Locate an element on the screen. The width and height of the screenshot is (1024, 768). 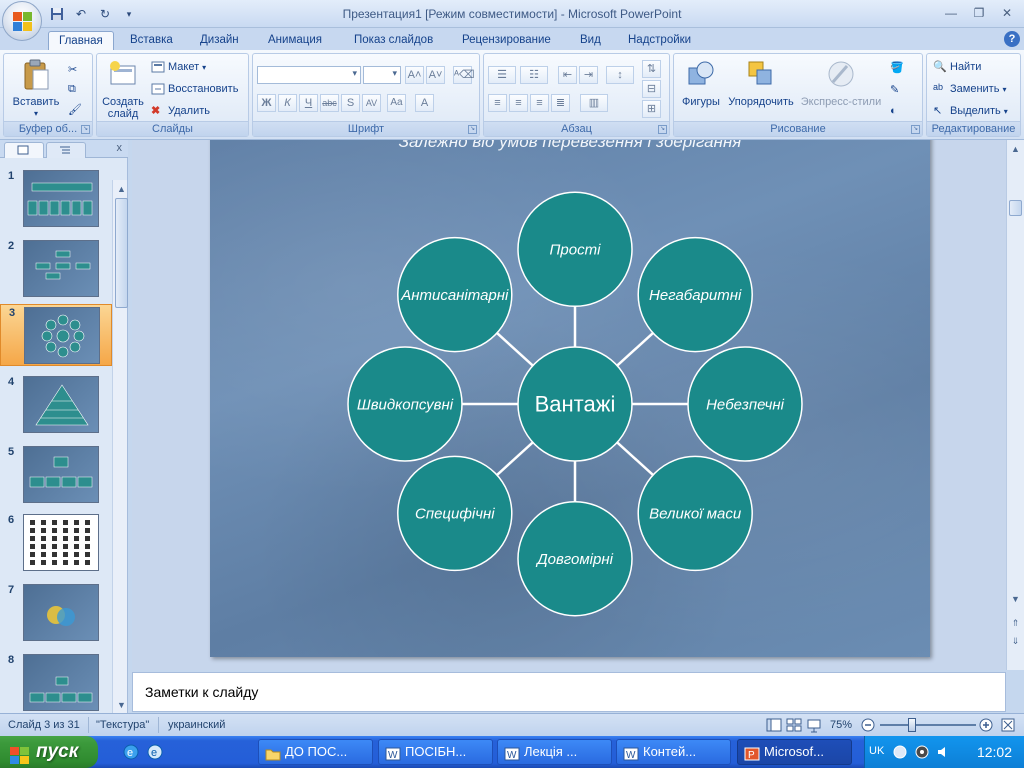
category-node: Антисанітарні is located at coordinates (455, 294).